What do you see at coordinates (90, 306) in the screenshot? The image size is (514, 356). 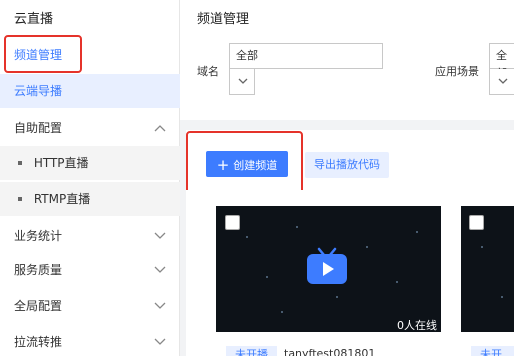 I see `sidebar-item-global-config: 全局配置` at bounding box center [90, 306].